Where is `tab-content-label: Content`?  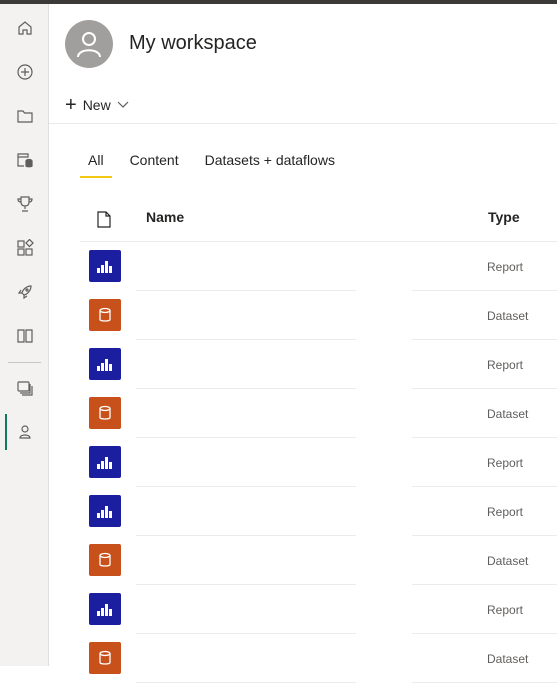 tab-content-label: Content is located at coordinates (154, 160).